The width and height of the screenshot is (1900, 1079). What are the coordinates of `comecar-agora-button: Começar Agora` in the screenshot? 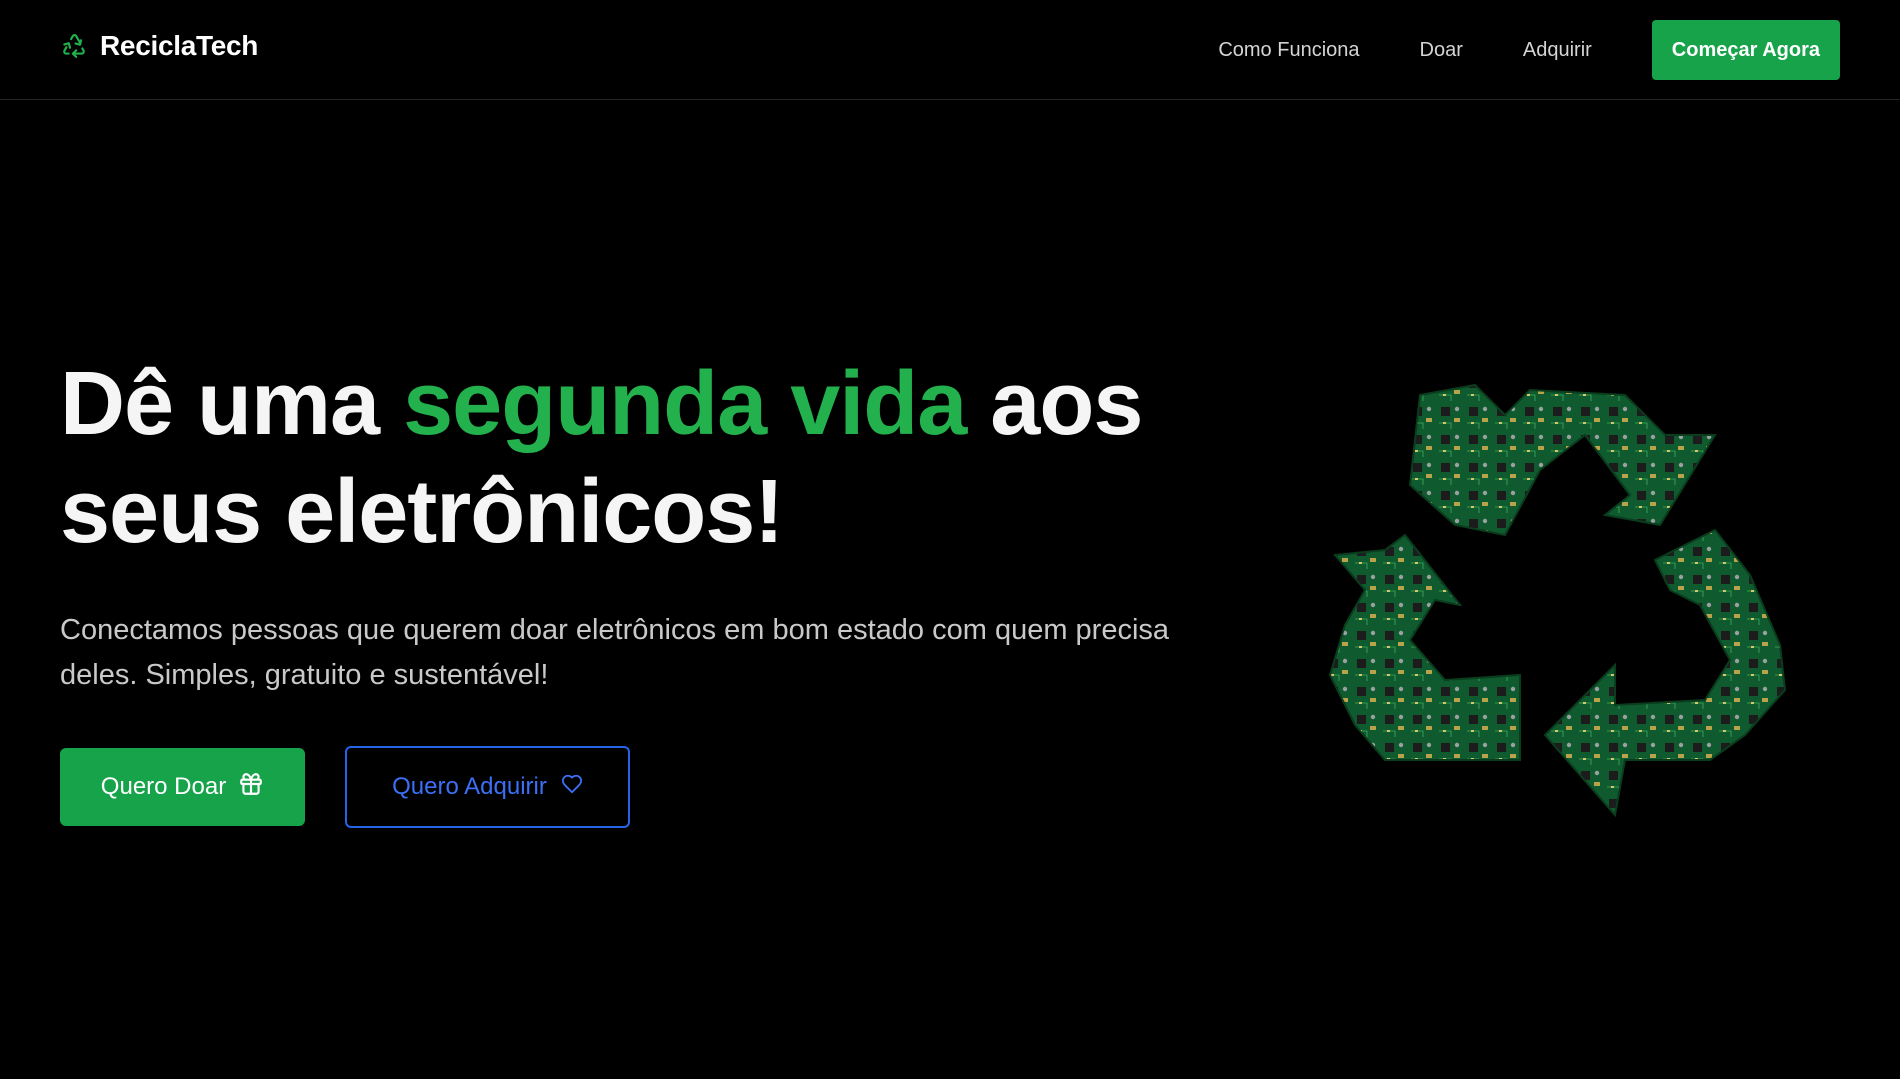 It's located at (1745, 50).